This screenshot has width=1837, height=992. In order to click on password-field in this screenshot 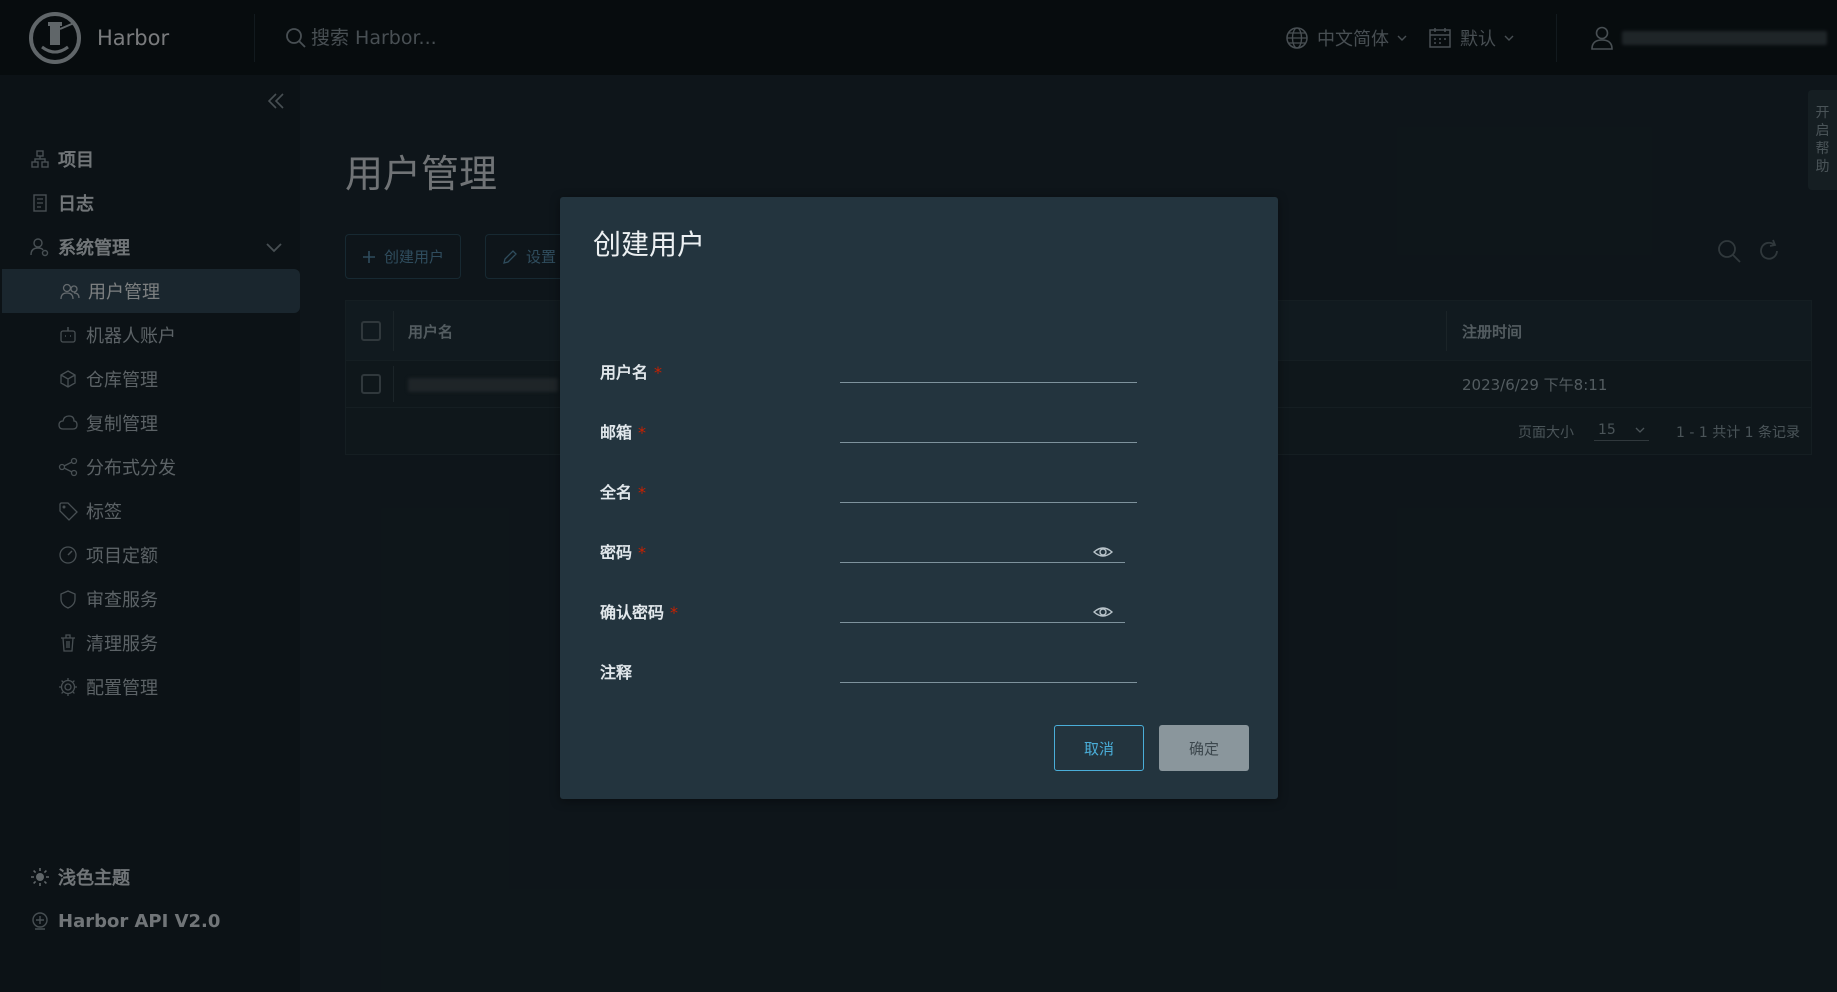, I will do `click(982, 548)`.